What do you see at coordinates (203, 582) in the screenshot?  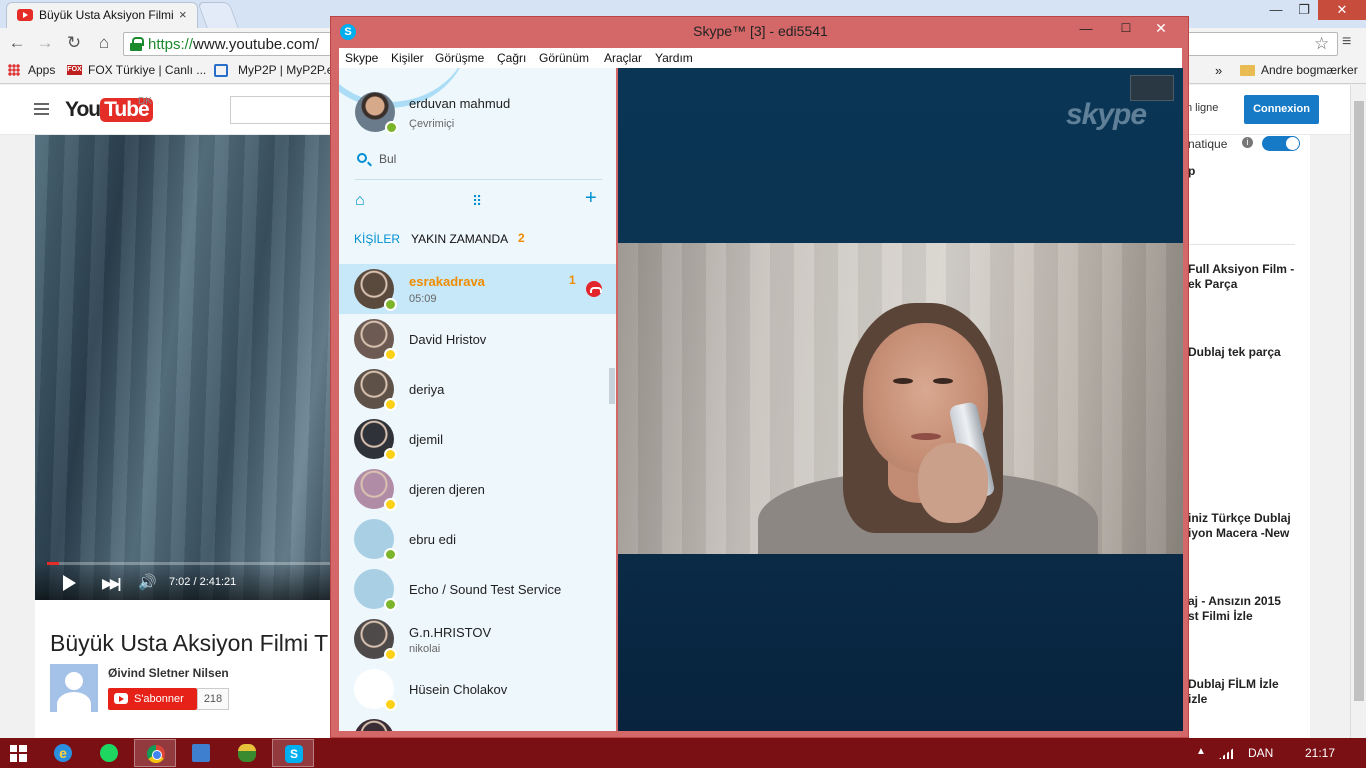 I see `time-display: 7:02 / 2:41:21` at bounding box center [203, 582].